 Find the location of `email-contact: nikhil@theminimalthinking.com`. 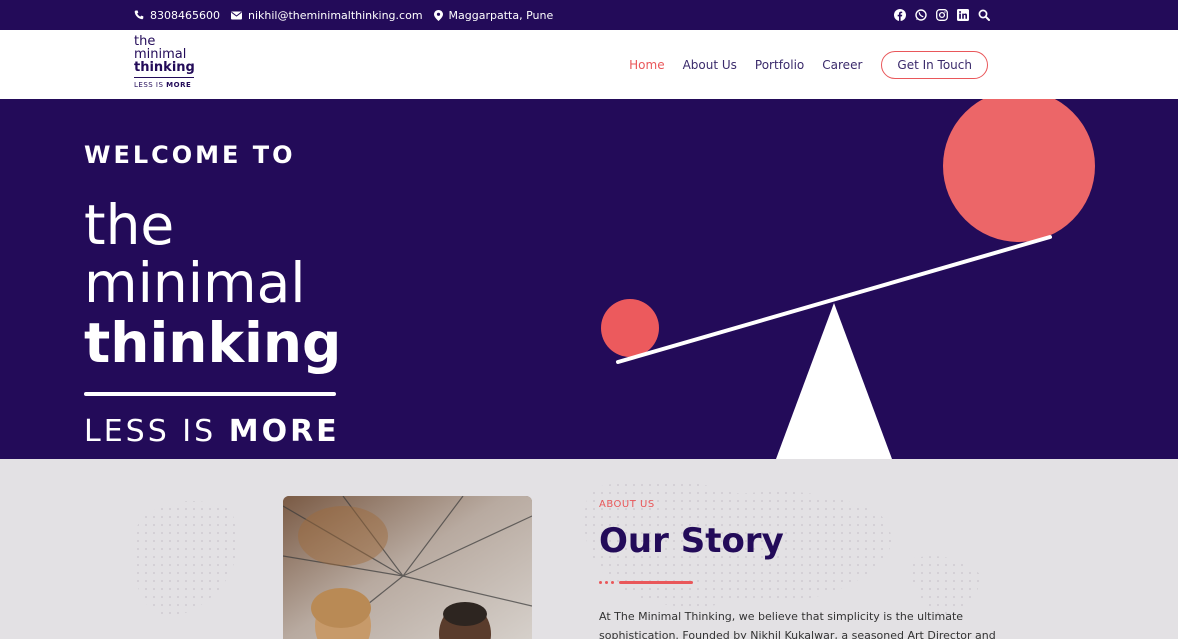

email-contact: nikhil@theminimalthinking.com is located at coordinates (327, 15).